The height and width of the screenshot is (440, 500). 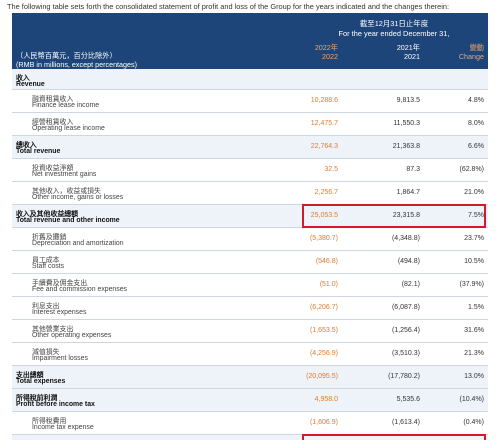 I want to click on value-2022: (546.8), so click(x=326, y=261).